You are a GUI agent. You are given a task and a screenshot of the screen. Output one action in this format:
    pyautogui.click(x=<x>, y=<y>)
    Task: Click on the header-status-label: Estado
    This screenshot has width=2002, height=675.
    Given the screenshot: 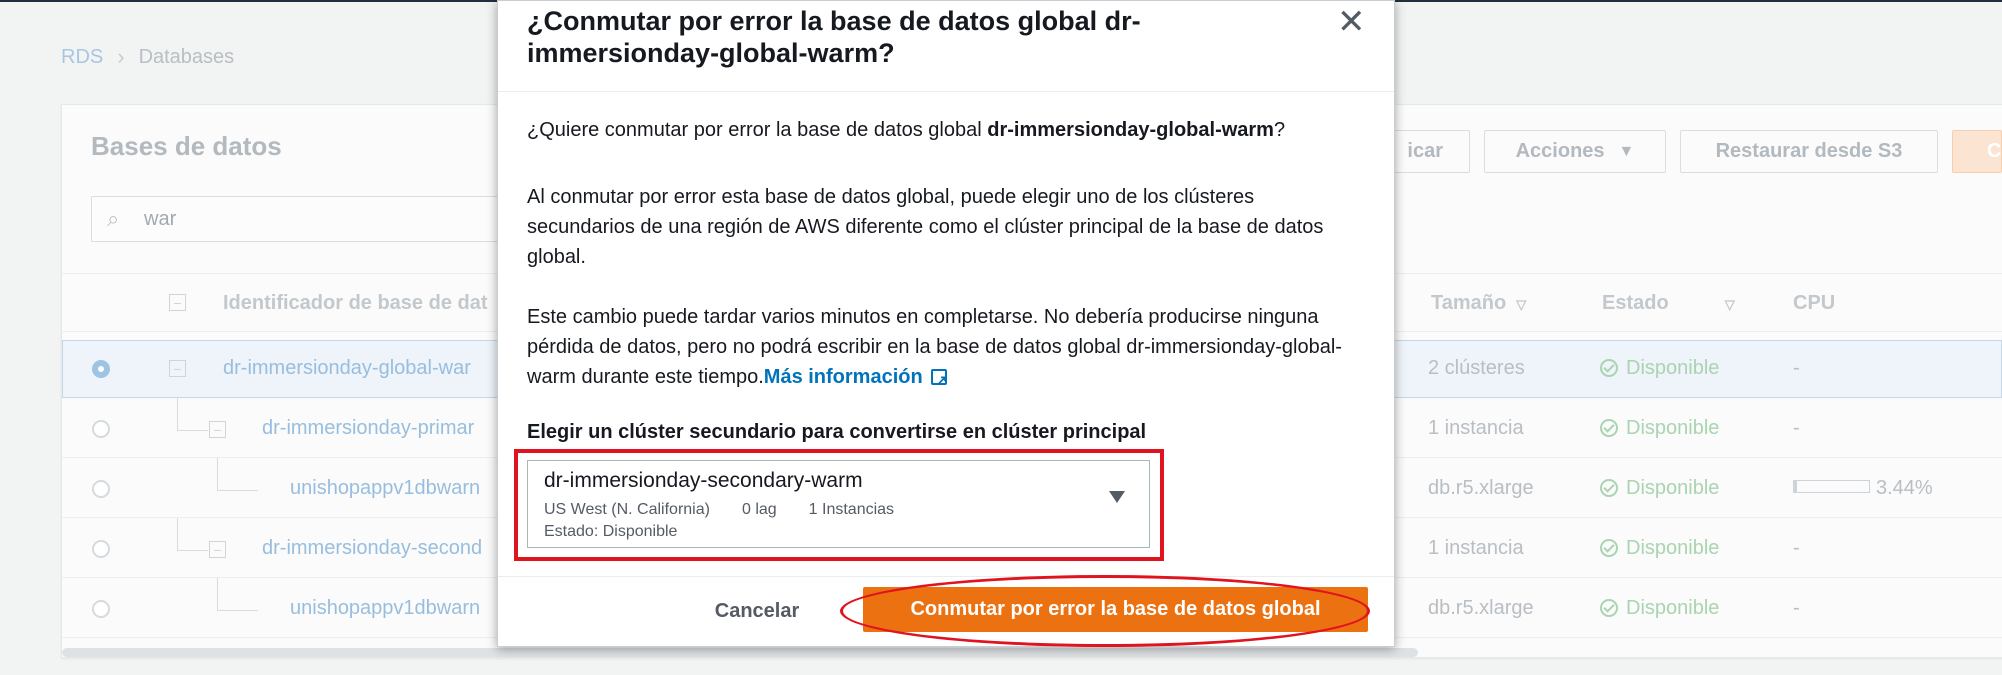 What is the action you would take?
    pyautogui.click(x=1635, y=303)
    